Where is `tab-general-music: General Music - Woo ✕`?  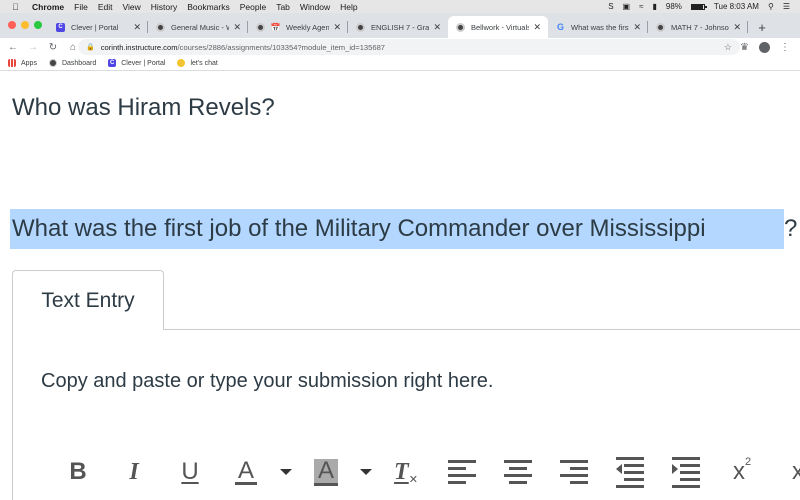 tab-general-music: General Music - Woo ✕ is located at coordinates (198, 27).